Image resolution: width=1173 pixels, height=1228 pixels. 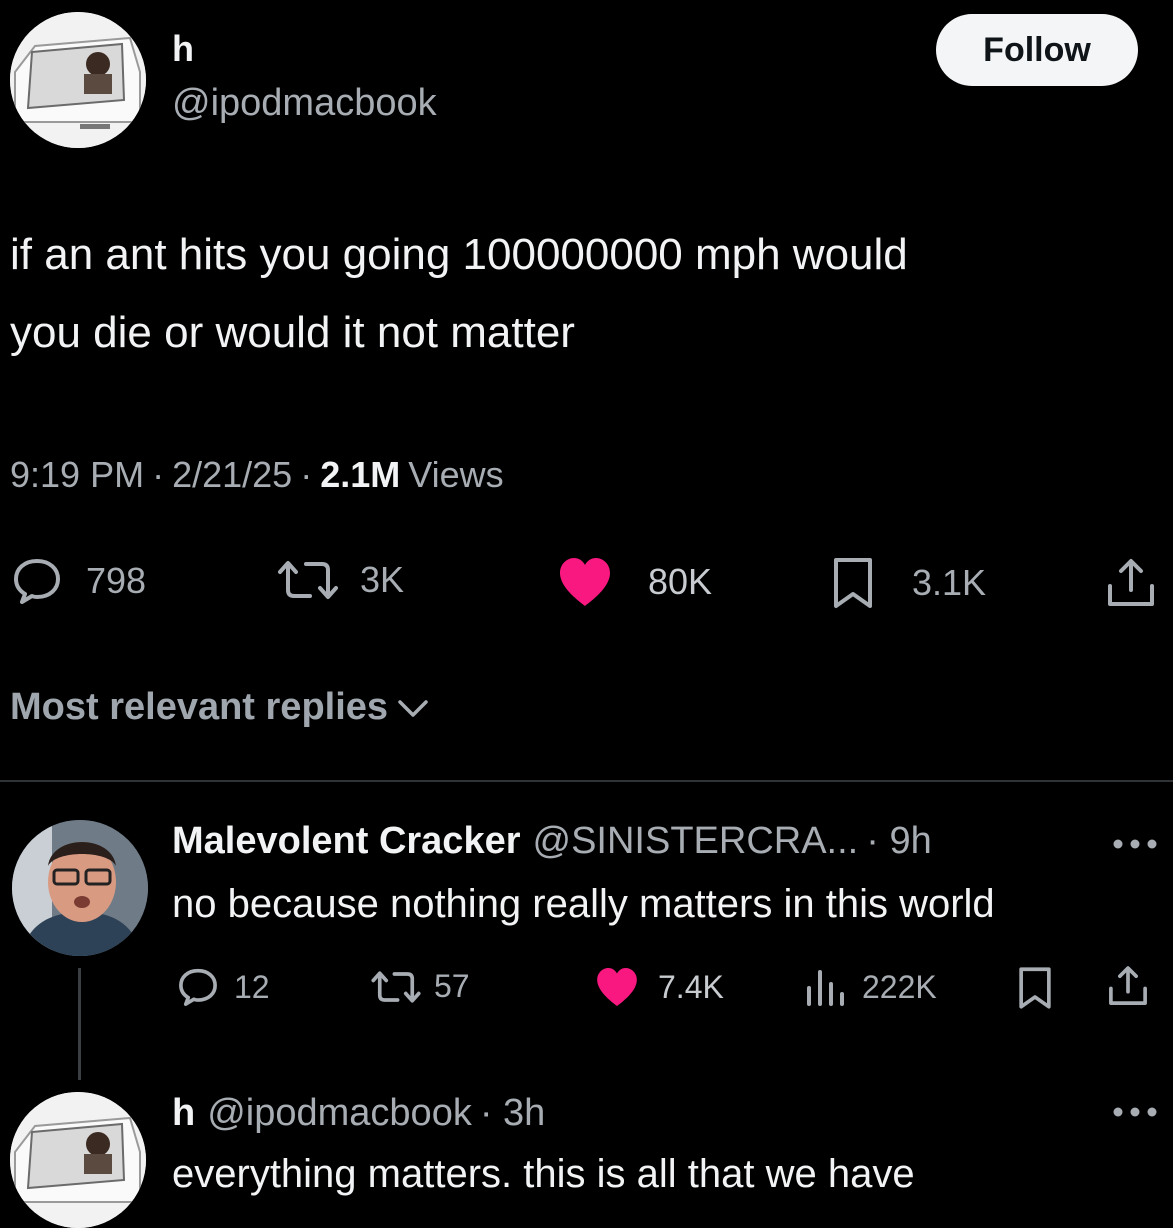 What do you see at coordinates (252, 986) in the screenshot?
I see `reply-reply-count: 12` at bounding box center [252, 986].